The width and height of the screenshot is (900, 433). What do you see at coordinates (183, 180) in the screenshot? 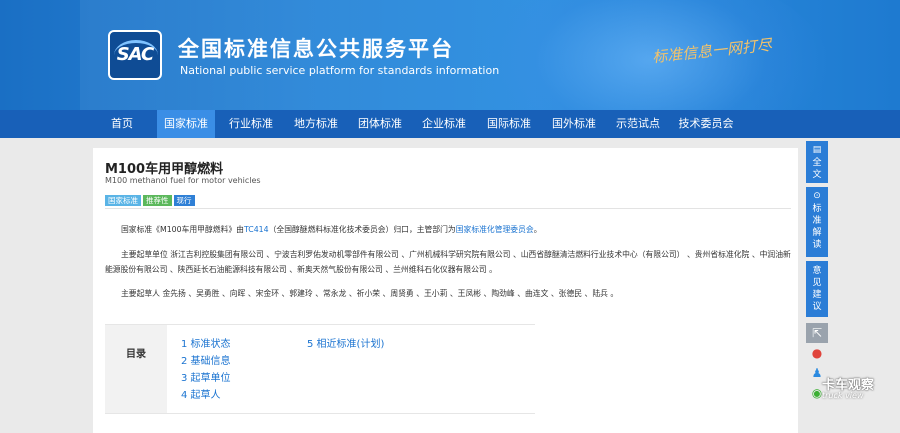
I see `standard-title-en: M100 methanol fuel for motor vehicles` at bounding box center [183, 180].